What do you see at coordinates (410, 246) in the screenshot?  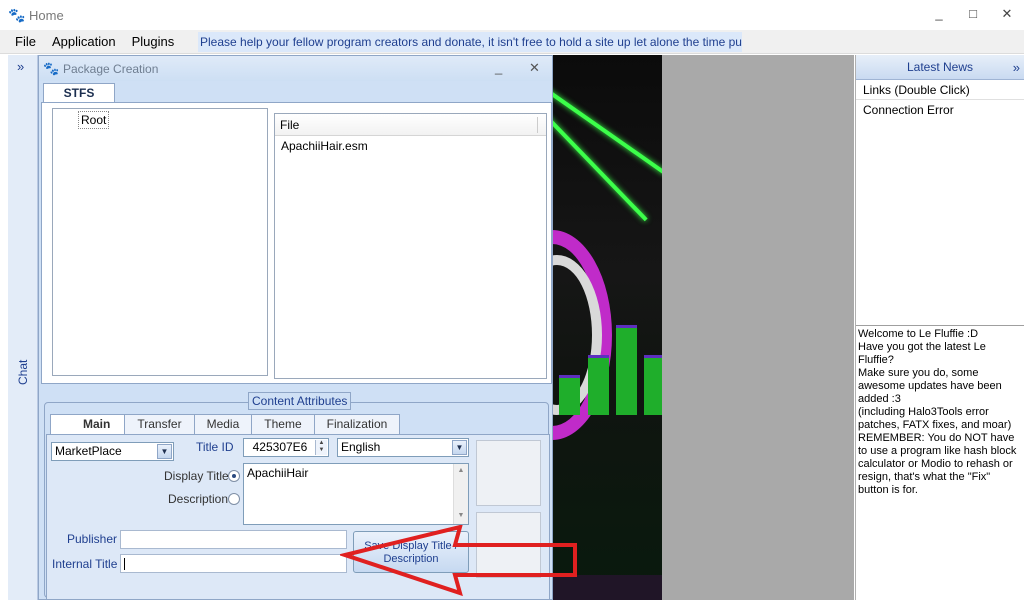 I see `file-list: File ApachiiHair.esm` at bounding box center [410, 246].